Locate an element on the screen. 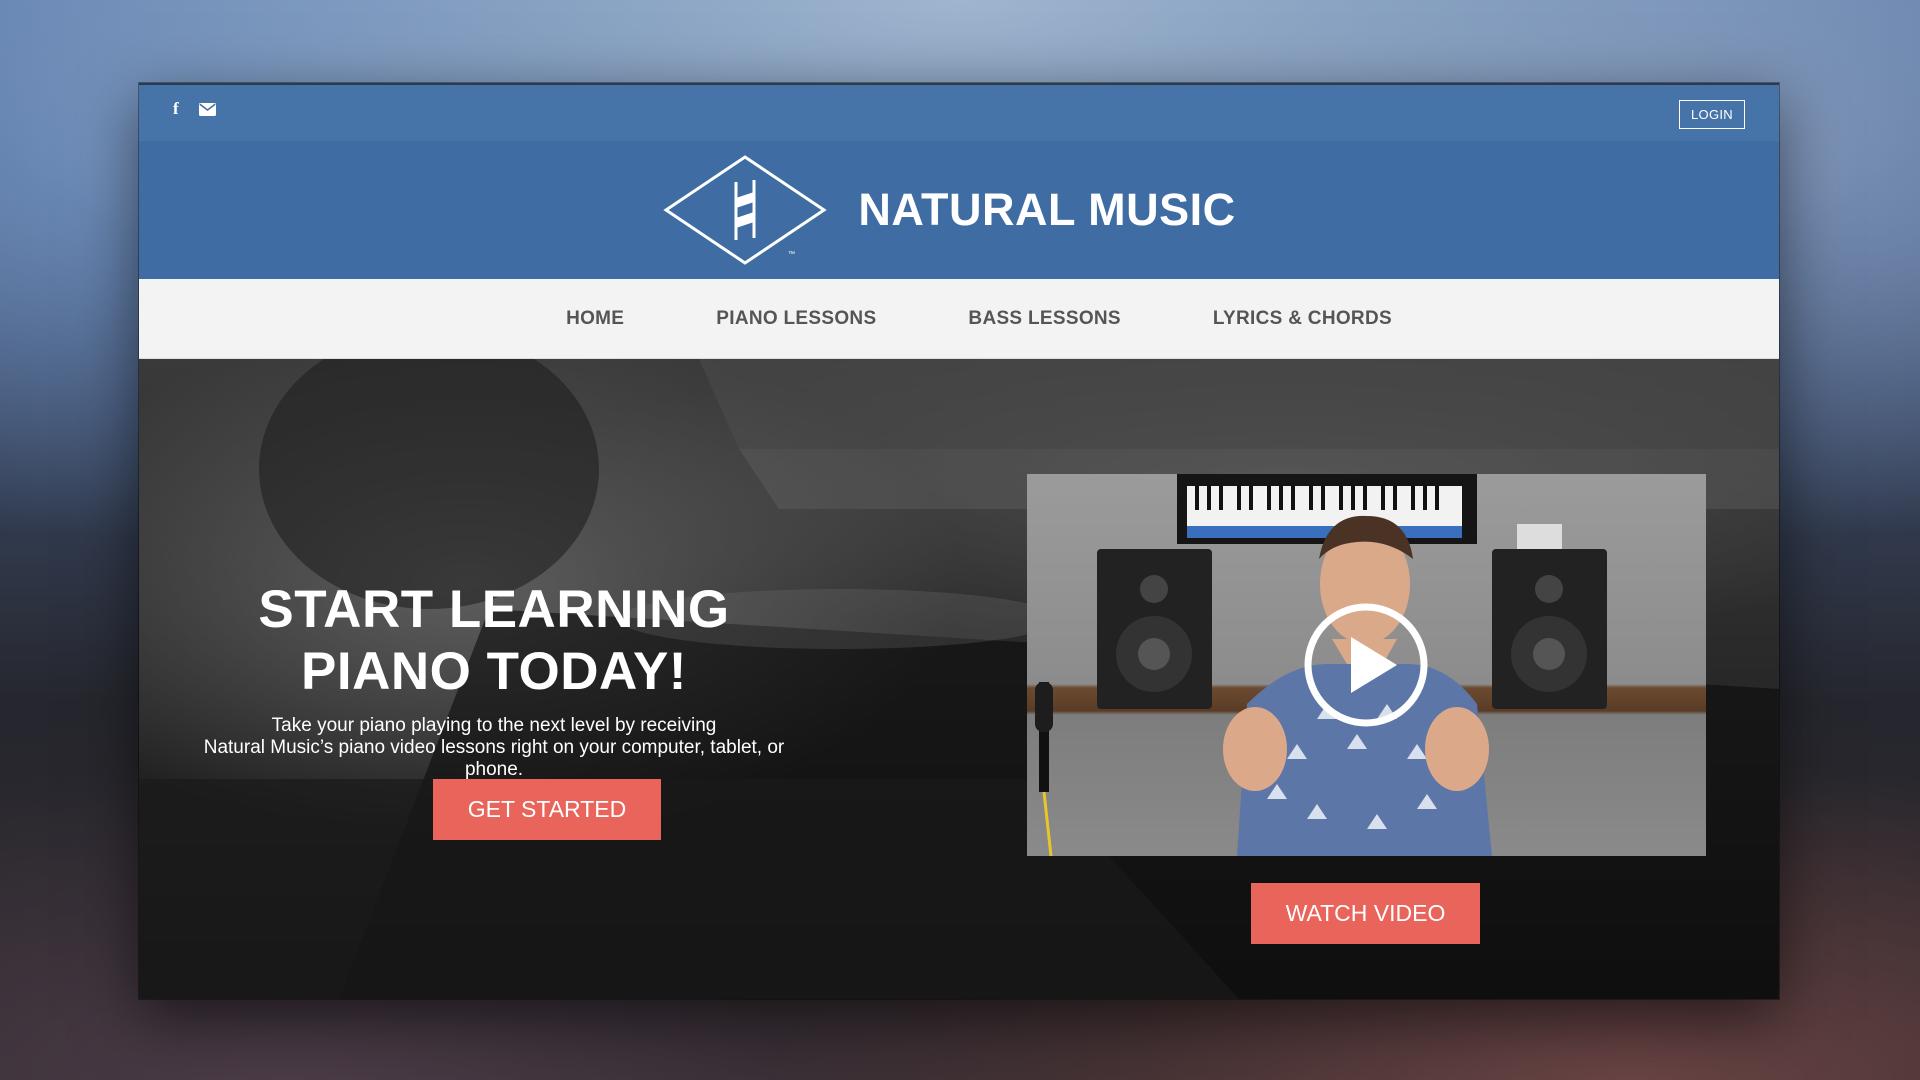  natural-sign-logo-icon: ™ is located at coordinates (745, 210).